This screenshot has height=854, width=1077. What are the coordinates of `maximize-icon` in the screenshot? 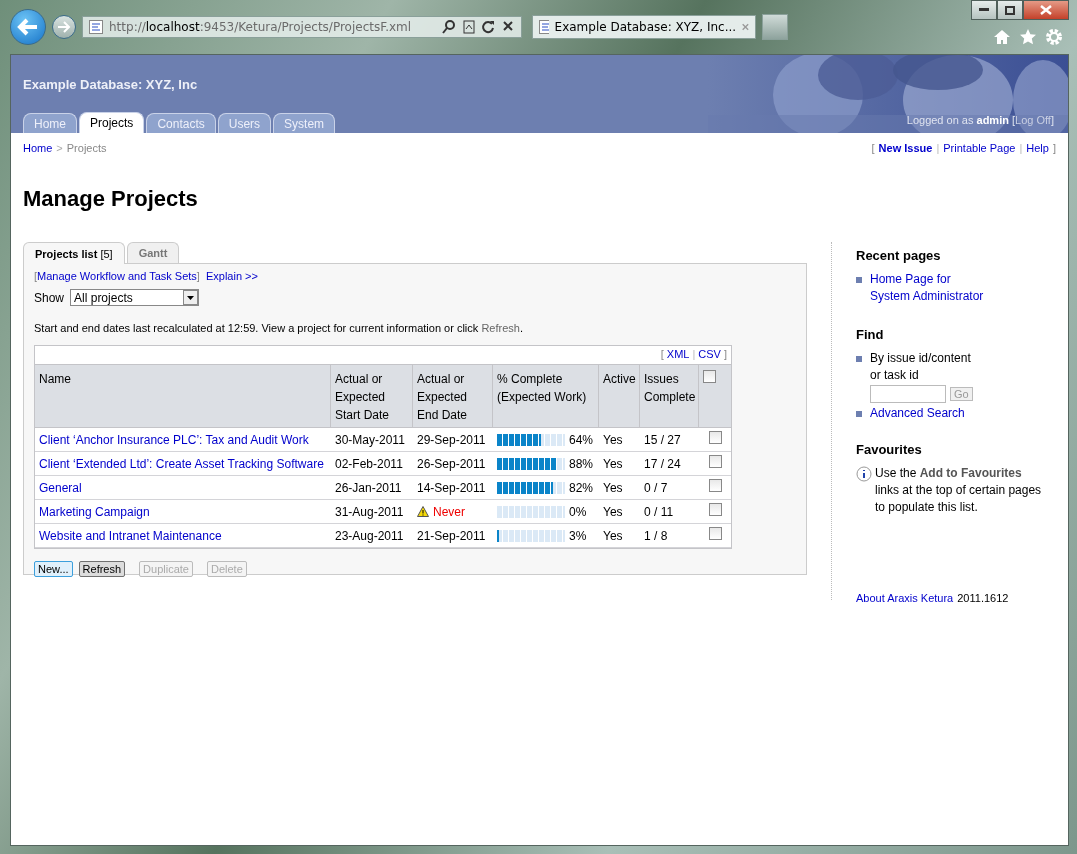 It's located at (1010, 10).